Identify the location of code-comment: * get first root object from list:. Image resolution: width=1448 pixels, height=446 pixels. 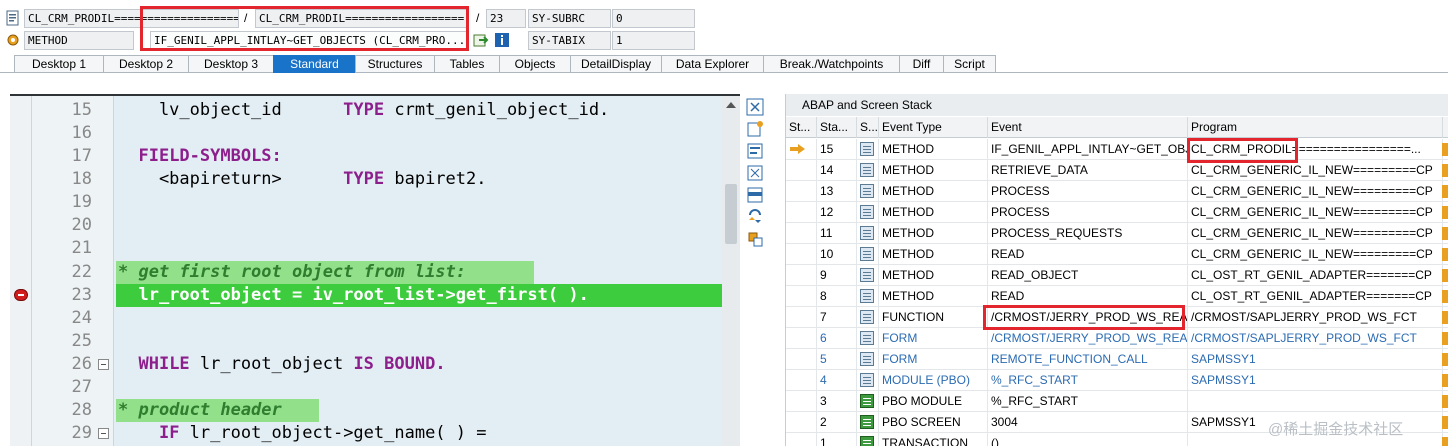
(292, 272).